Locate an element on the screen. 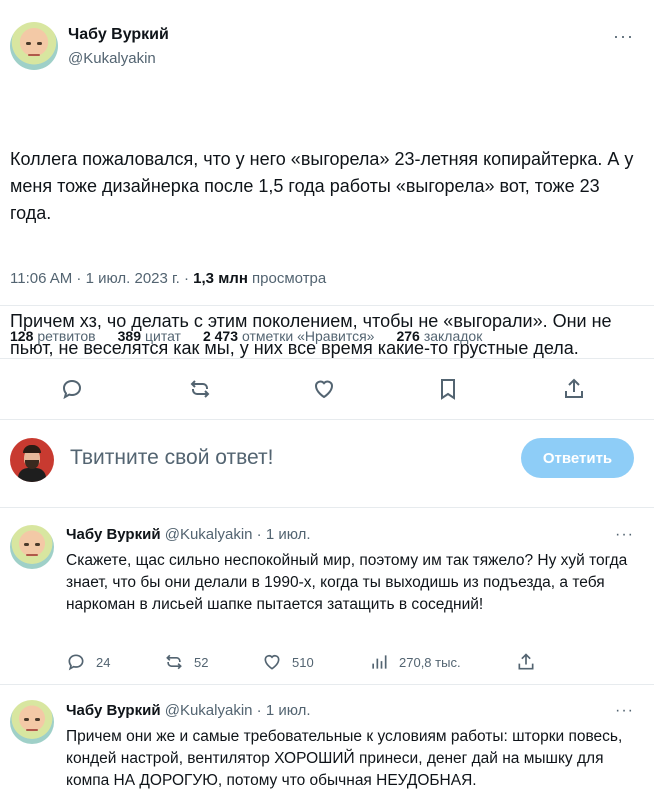 This screenshot has width=654, height=800. reply-retweet-action: 52 is located at coordinates (186, 662).